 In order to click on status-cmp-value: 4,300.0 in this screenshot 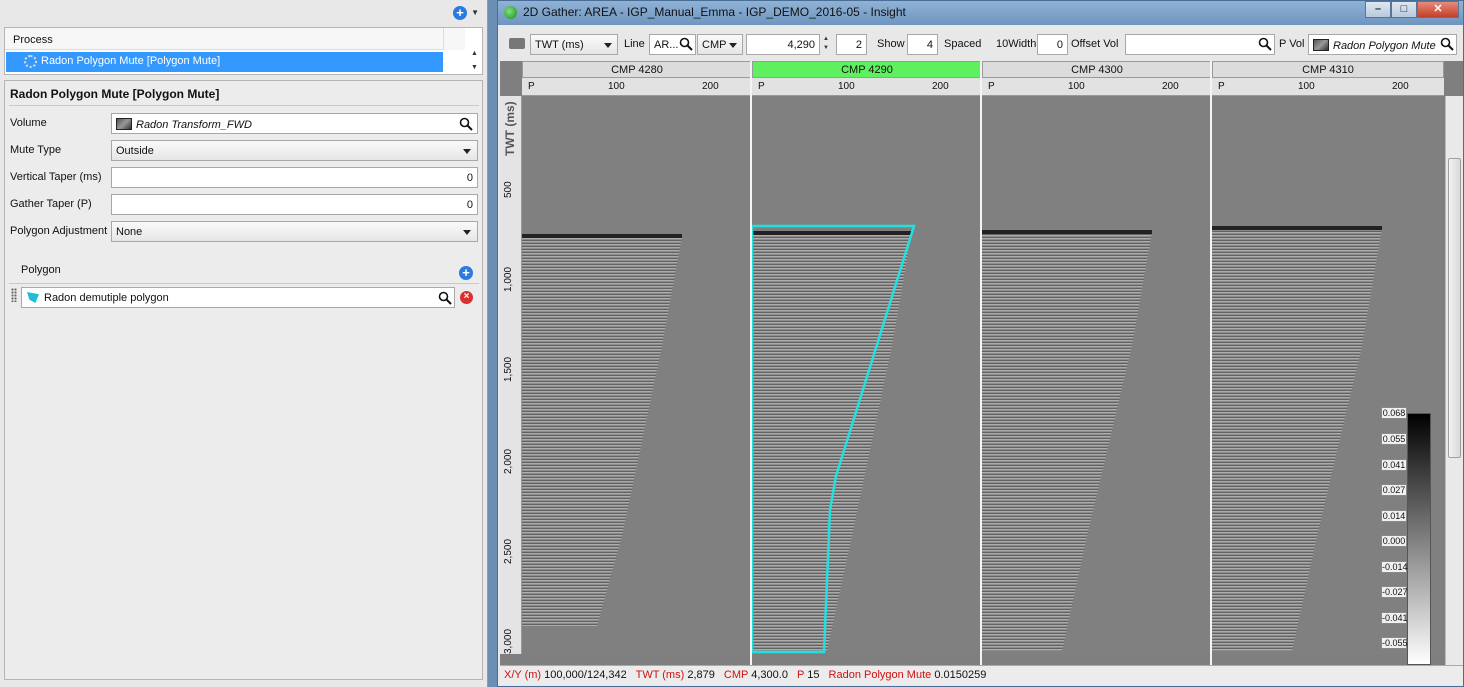, I will do `click(769, 675)`.